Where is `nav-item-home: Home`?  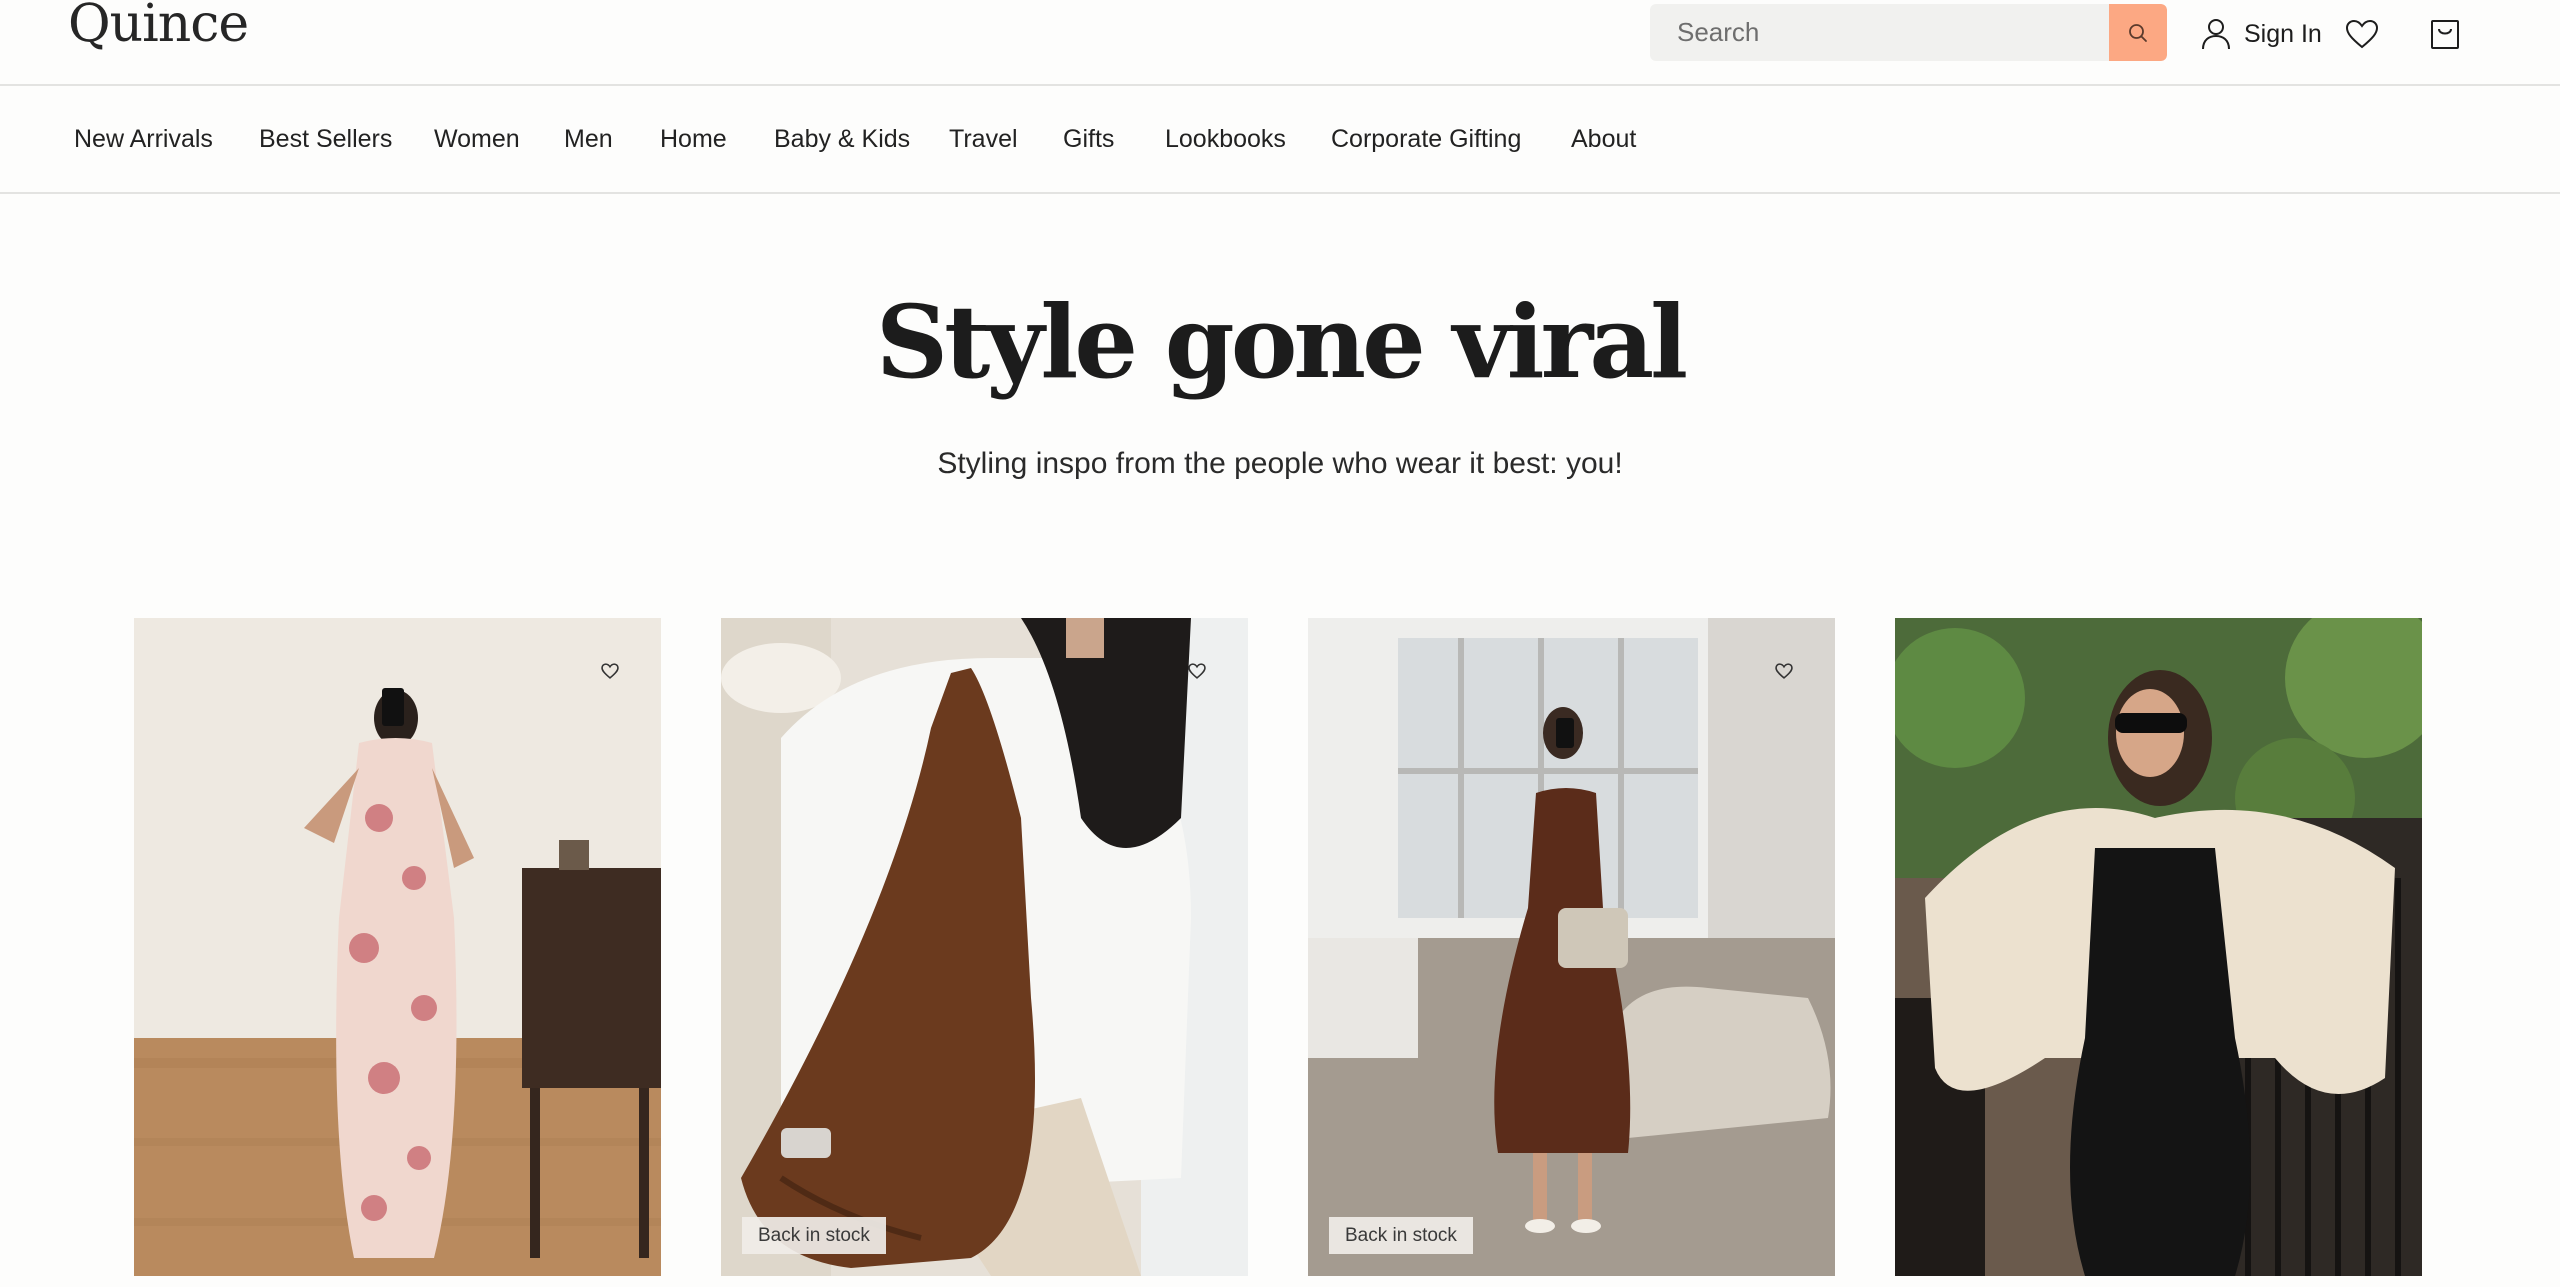 nav-item-home: Home is located at coordinates (693, 139).